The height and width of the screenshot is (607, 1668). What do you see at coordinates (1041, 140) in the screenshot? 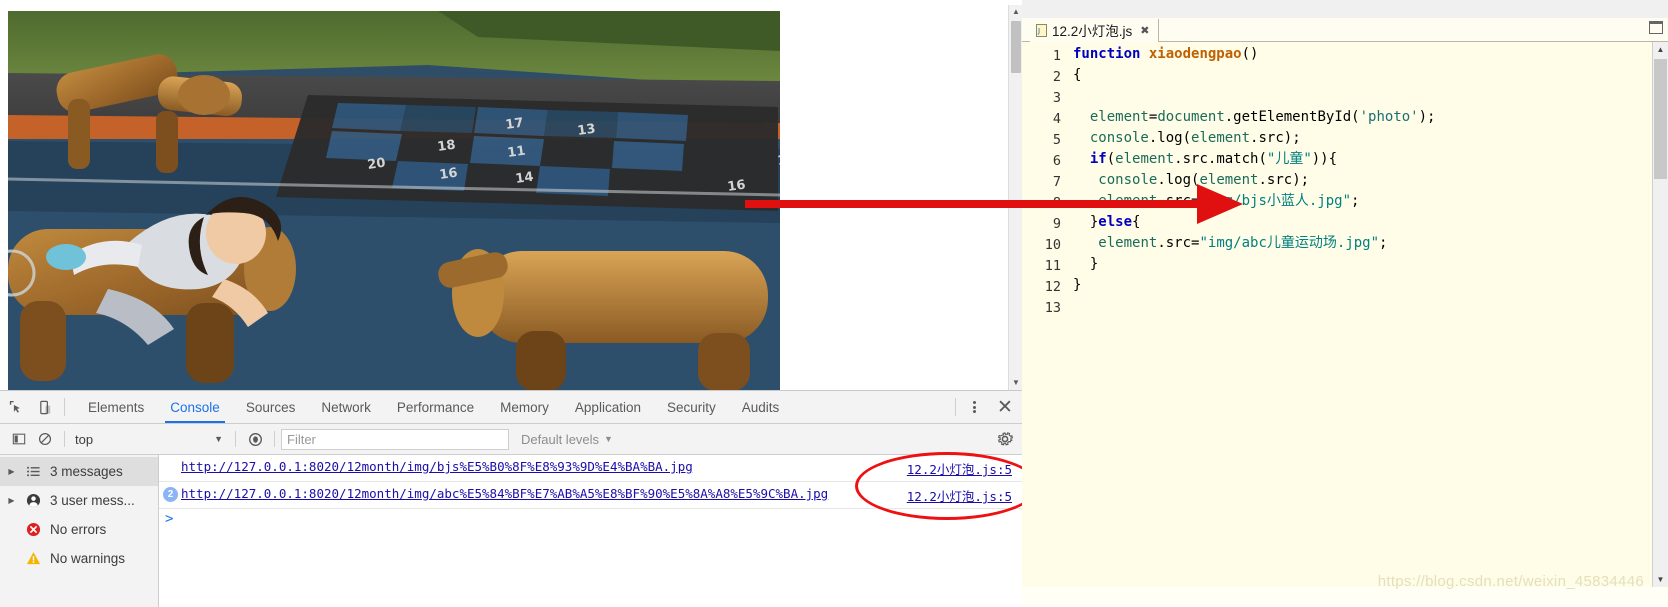
I see `line-number: 5` at bounding box center [1041, 140].